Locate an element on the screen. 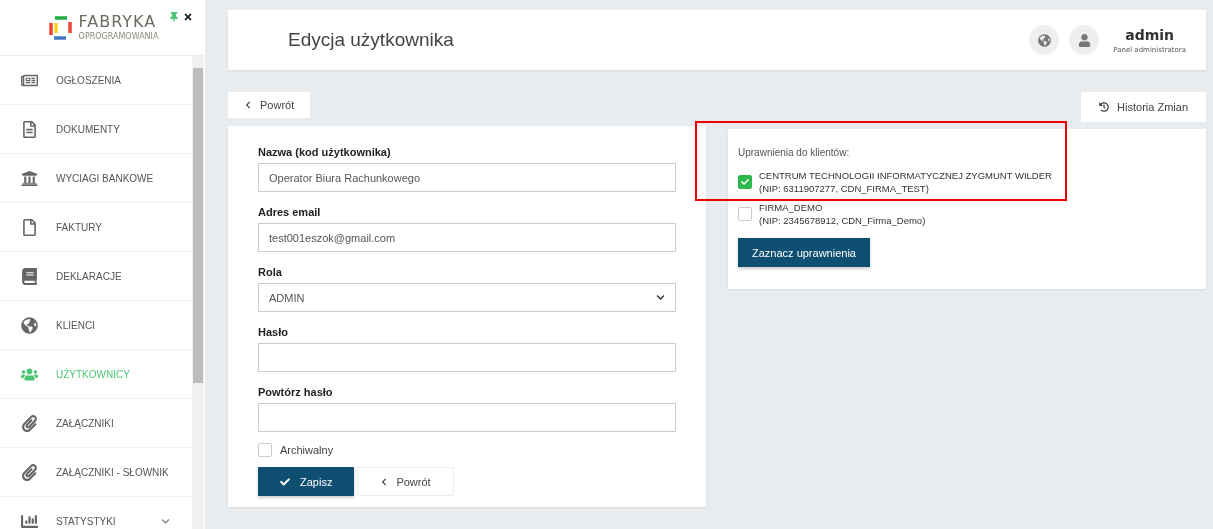 The width and height of the screenshot is (1213, 529). sidebar-label: ZAŁĄCZNIKI - SŁOWNIK is located at coordinates (113, 472).